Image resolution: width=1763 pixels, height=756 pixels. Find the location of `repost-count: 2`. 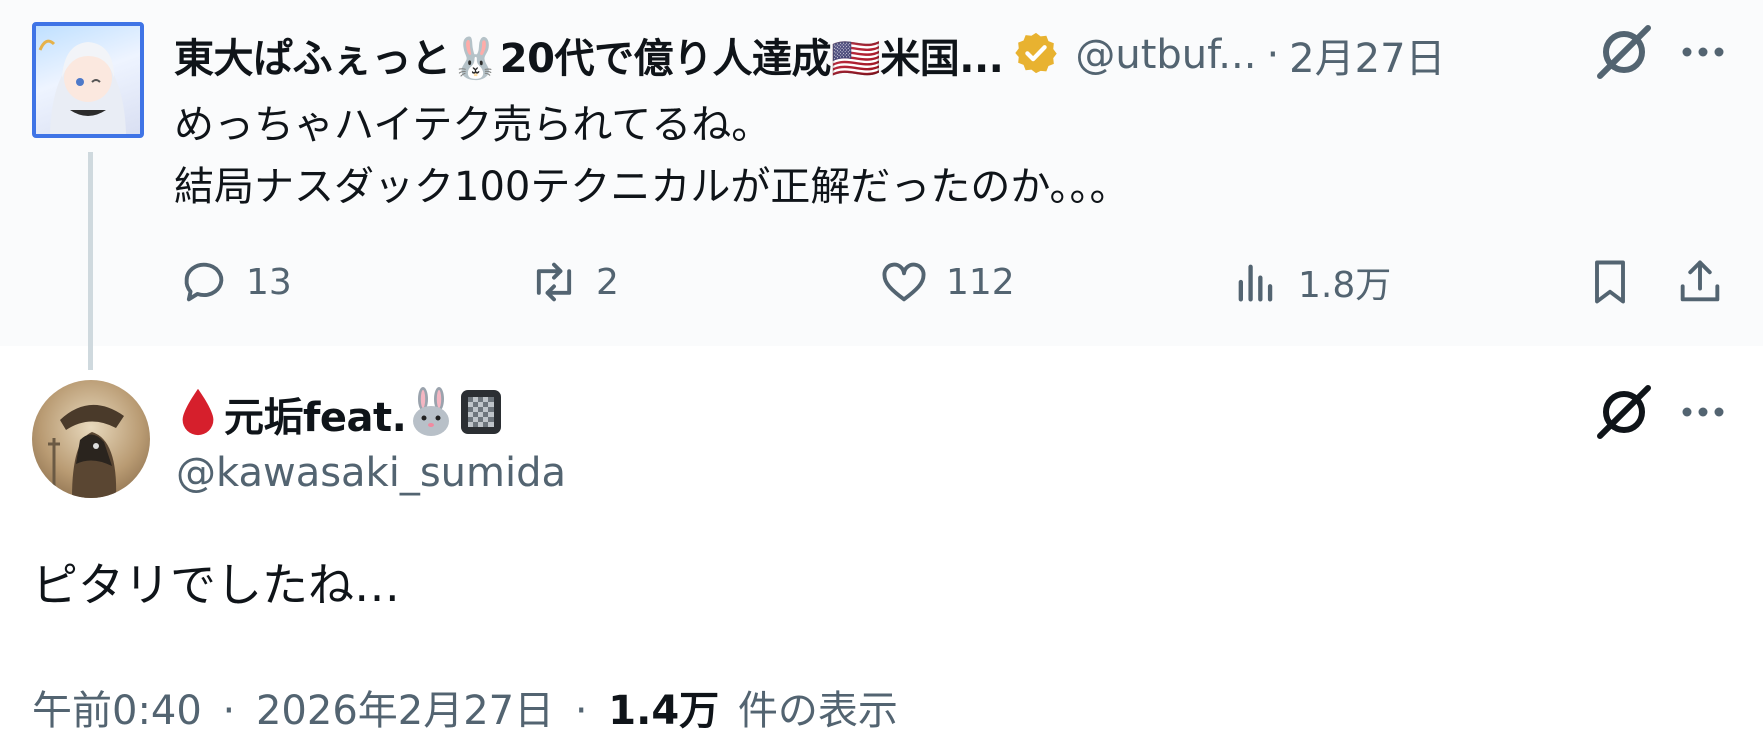

repost-count: 2 is located at coordinates (607, 282).